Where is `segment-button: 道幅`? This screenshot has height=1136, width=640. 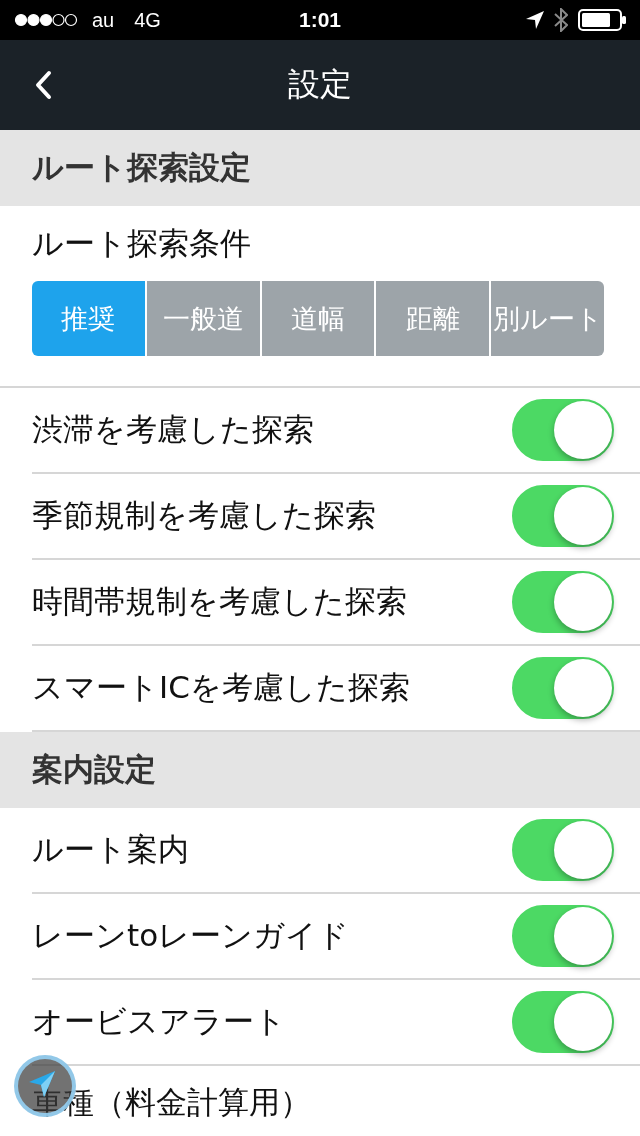
segment-button: 道幅 is located at coordinates (318, 318).